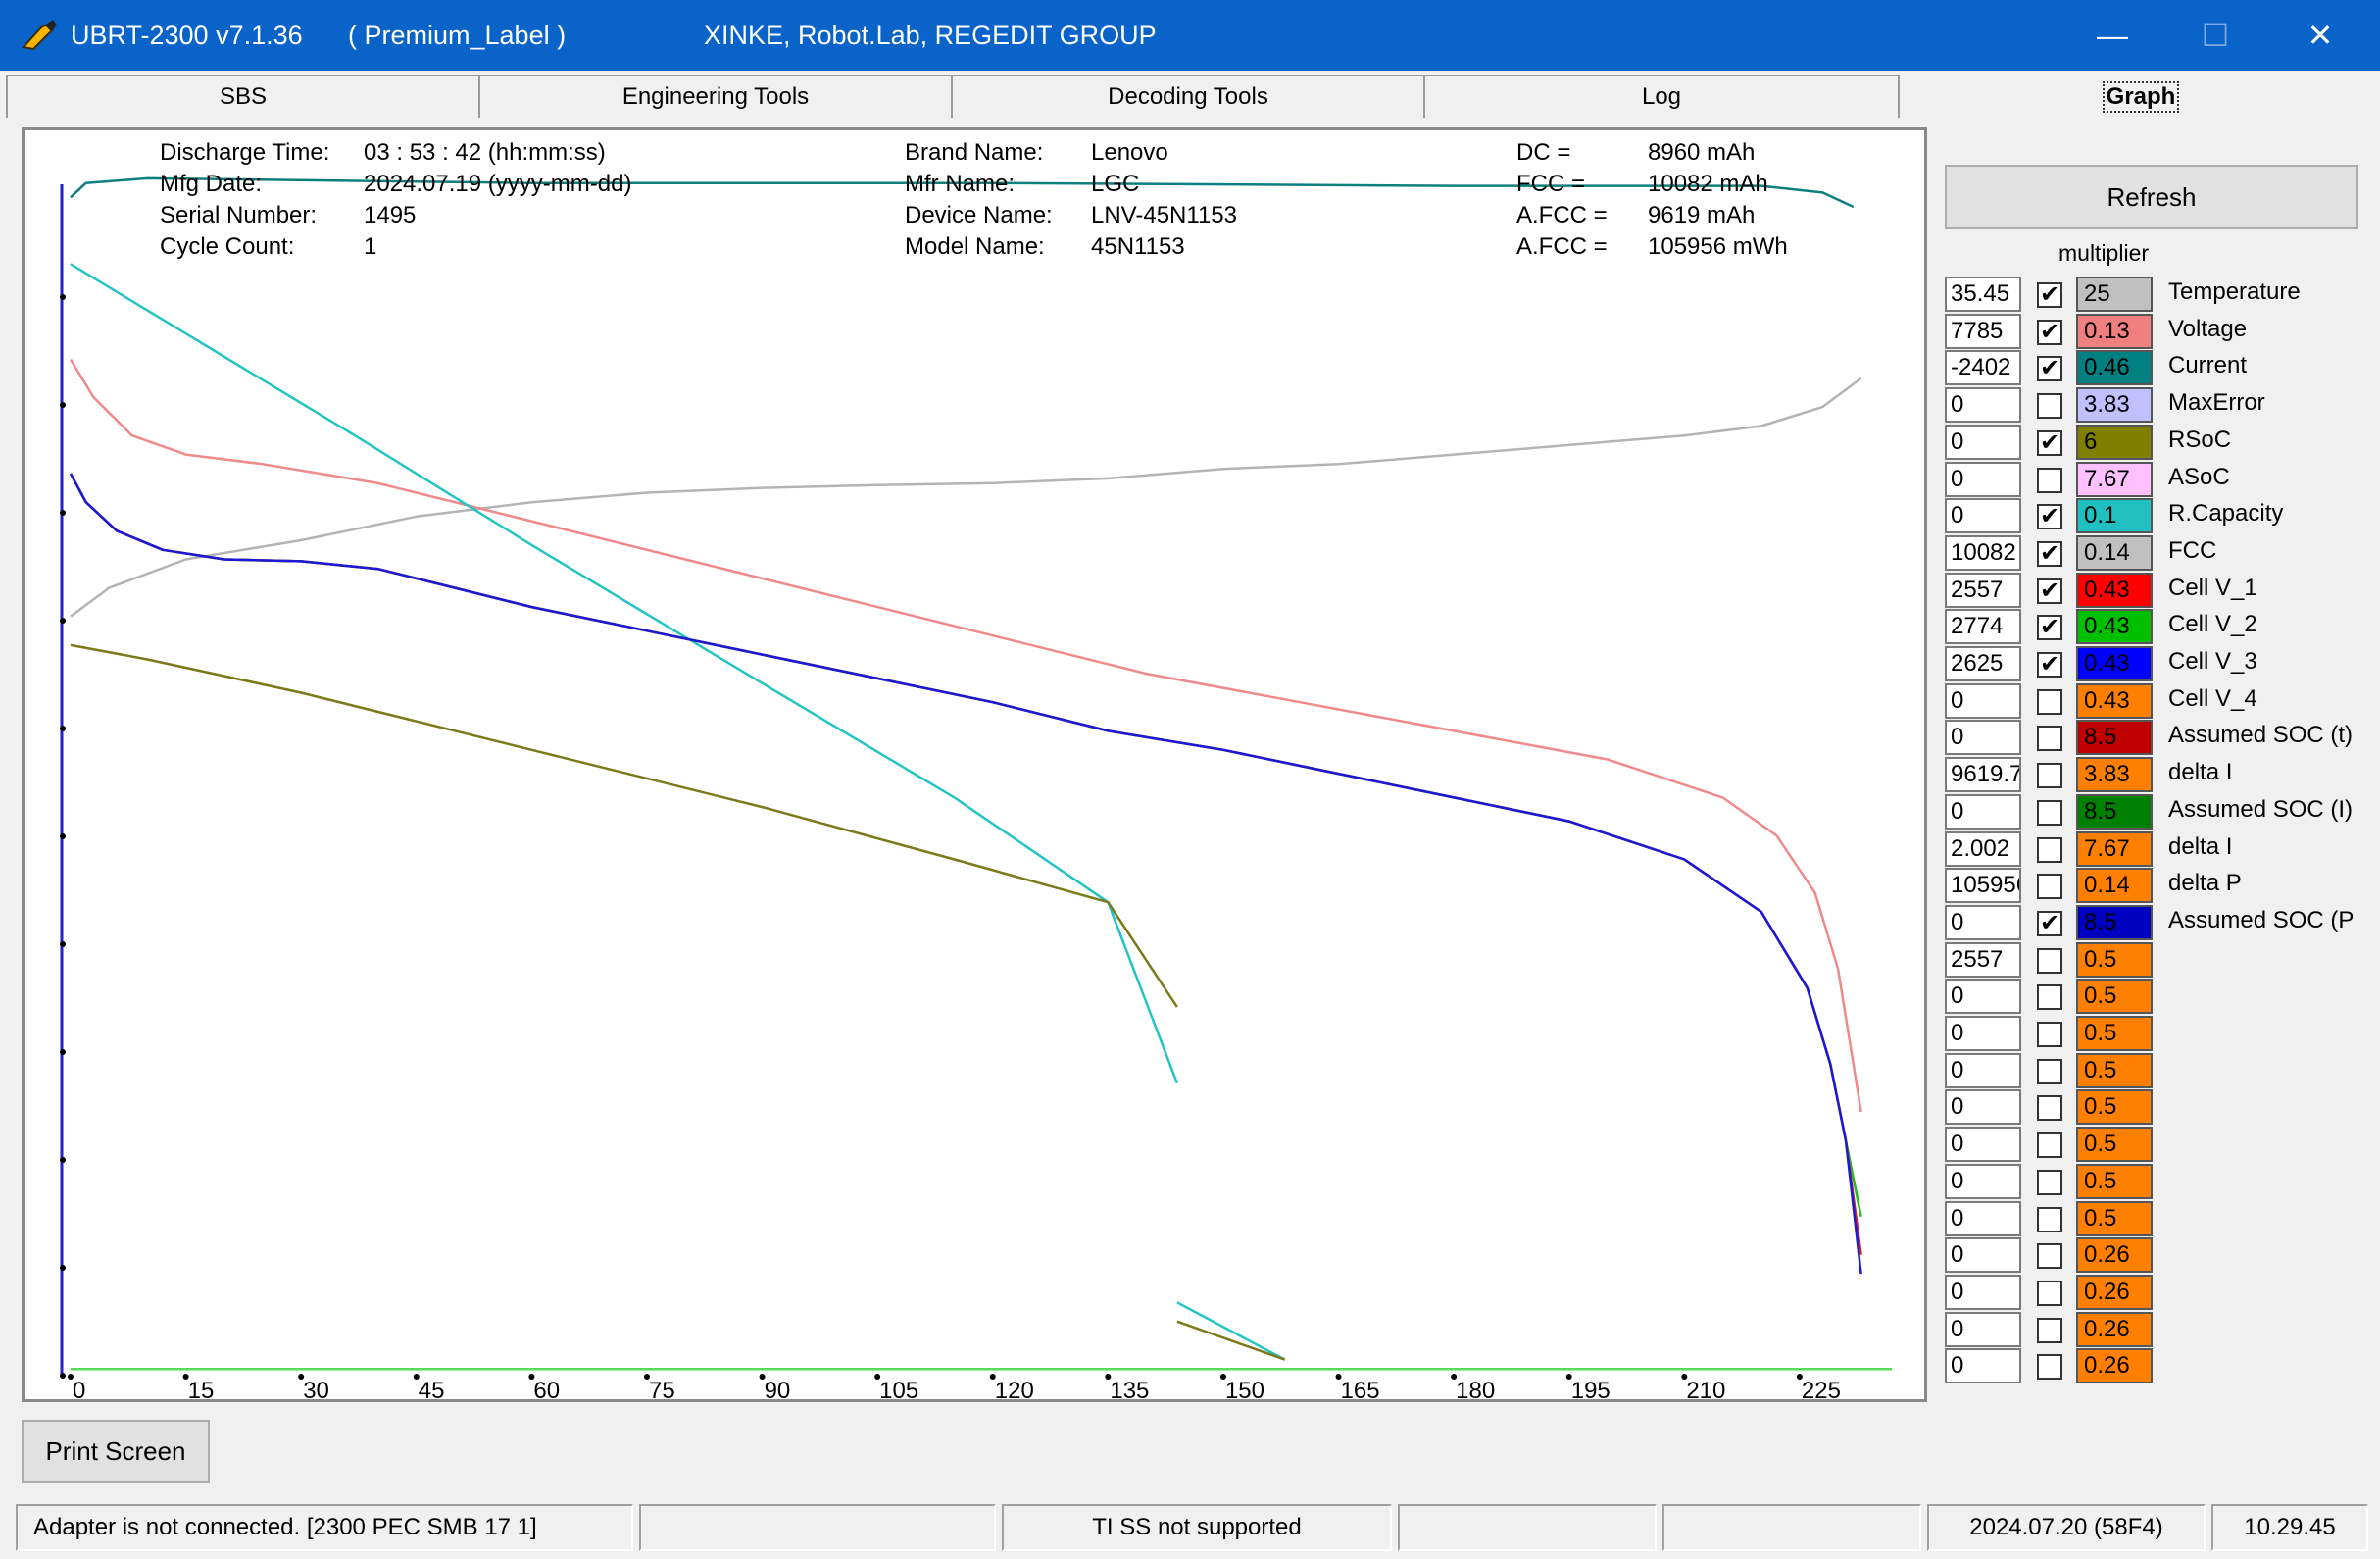 The width and height of the screenshot is (2380, 1559). What do you see at coordinates (2215, 35) in the screenshot?
I see `maximize-button: ☐` at bounding box center [2215, 35].